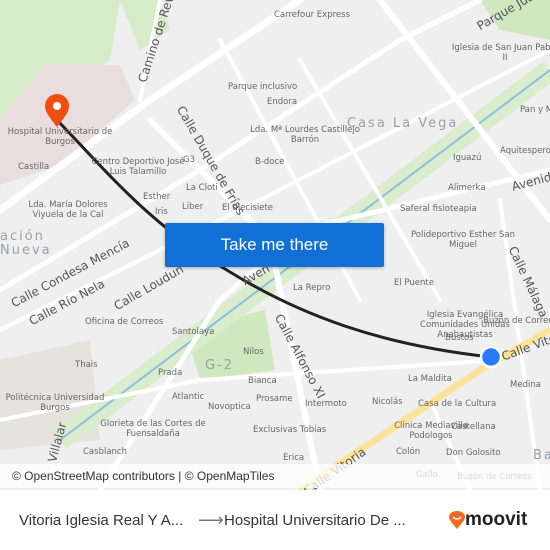 This screenshot has width=550, height=550. I want to click on poi-label: La Maldita, so click(430, 379).